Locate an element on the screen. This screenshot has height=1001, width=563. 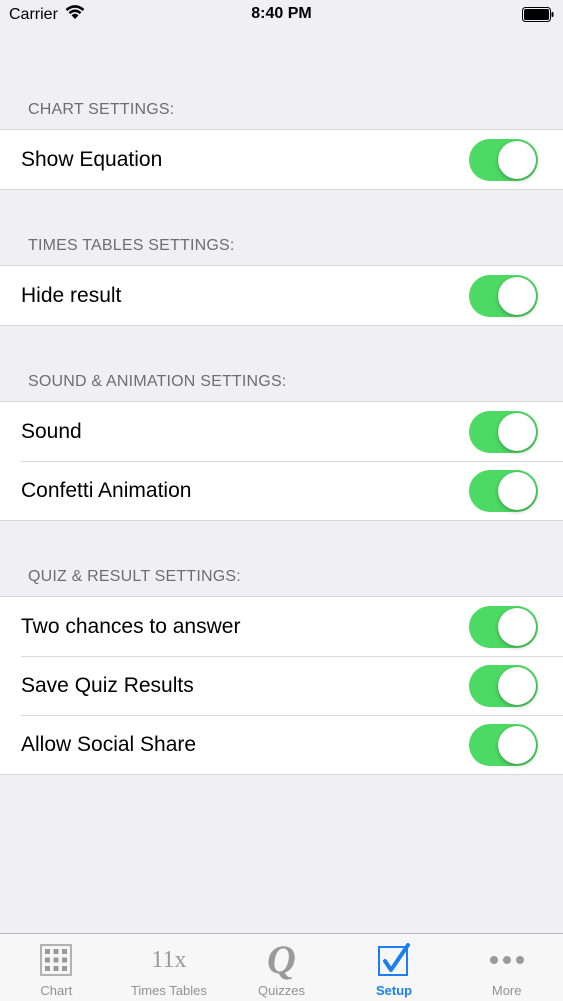
show-equation-toggle is located at coordinates (503, 159).